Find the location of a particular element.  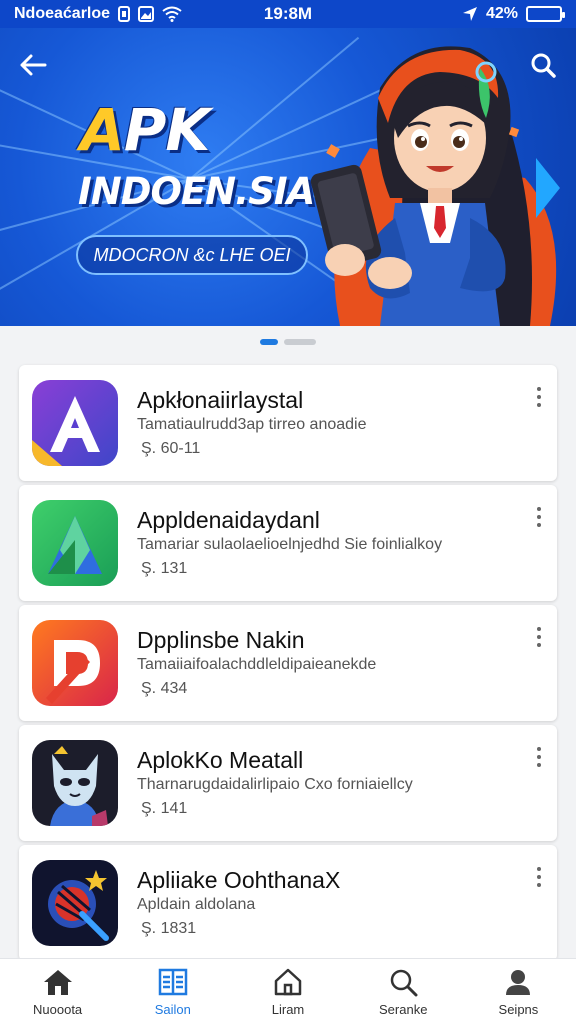

app-name: Apliiake OohthanaX is located at coordinates (239, 880).